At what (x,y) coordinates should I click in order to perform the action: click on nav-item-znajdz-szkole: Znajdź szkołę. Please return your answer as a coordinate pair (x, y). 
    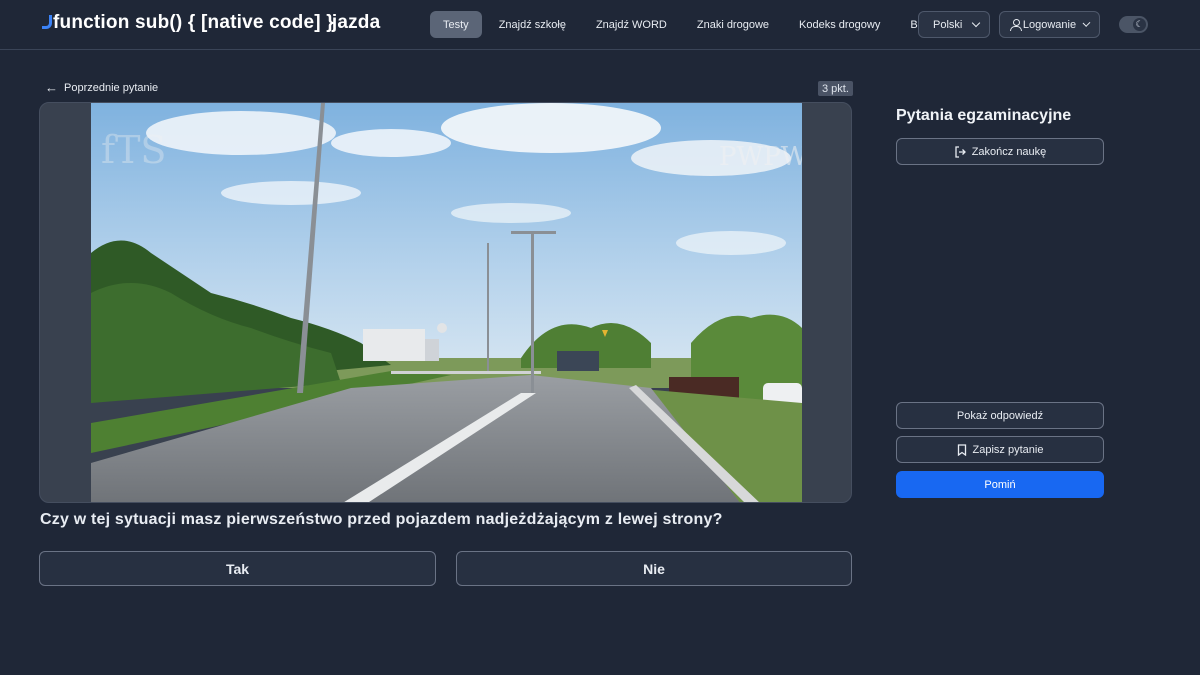
    Looking at the image, I should click on (532, 24).